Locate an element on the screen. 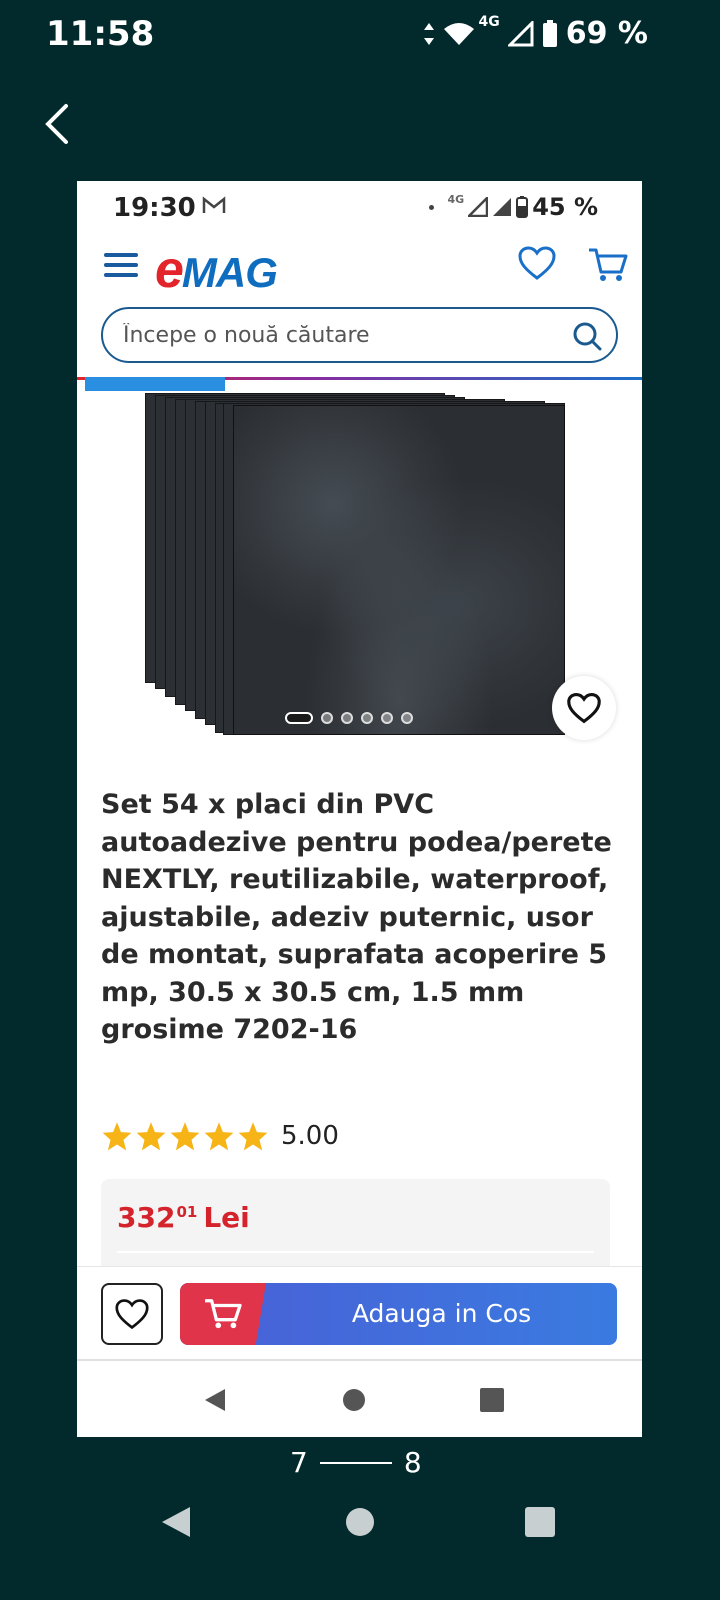 The image size is (720, 1600). search-icon is located at coordinates (587, 336).